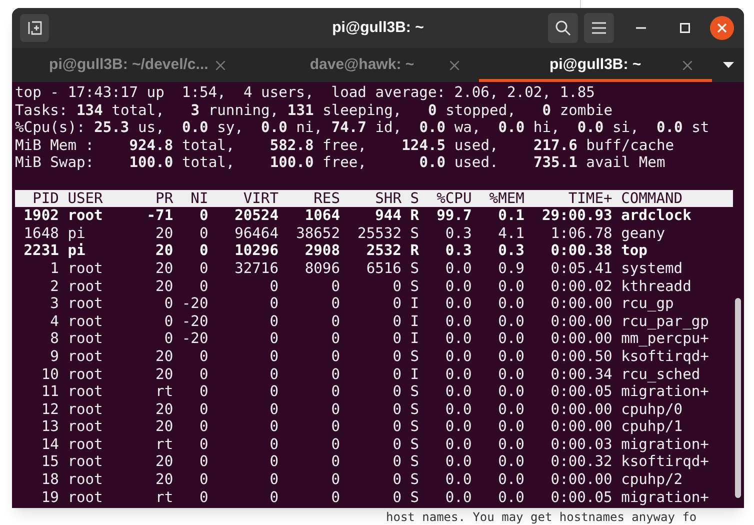 Image resolution: width=754 pixels, height=525 pixels. I want to click on table-cell-text: 9, so click(54, 357).